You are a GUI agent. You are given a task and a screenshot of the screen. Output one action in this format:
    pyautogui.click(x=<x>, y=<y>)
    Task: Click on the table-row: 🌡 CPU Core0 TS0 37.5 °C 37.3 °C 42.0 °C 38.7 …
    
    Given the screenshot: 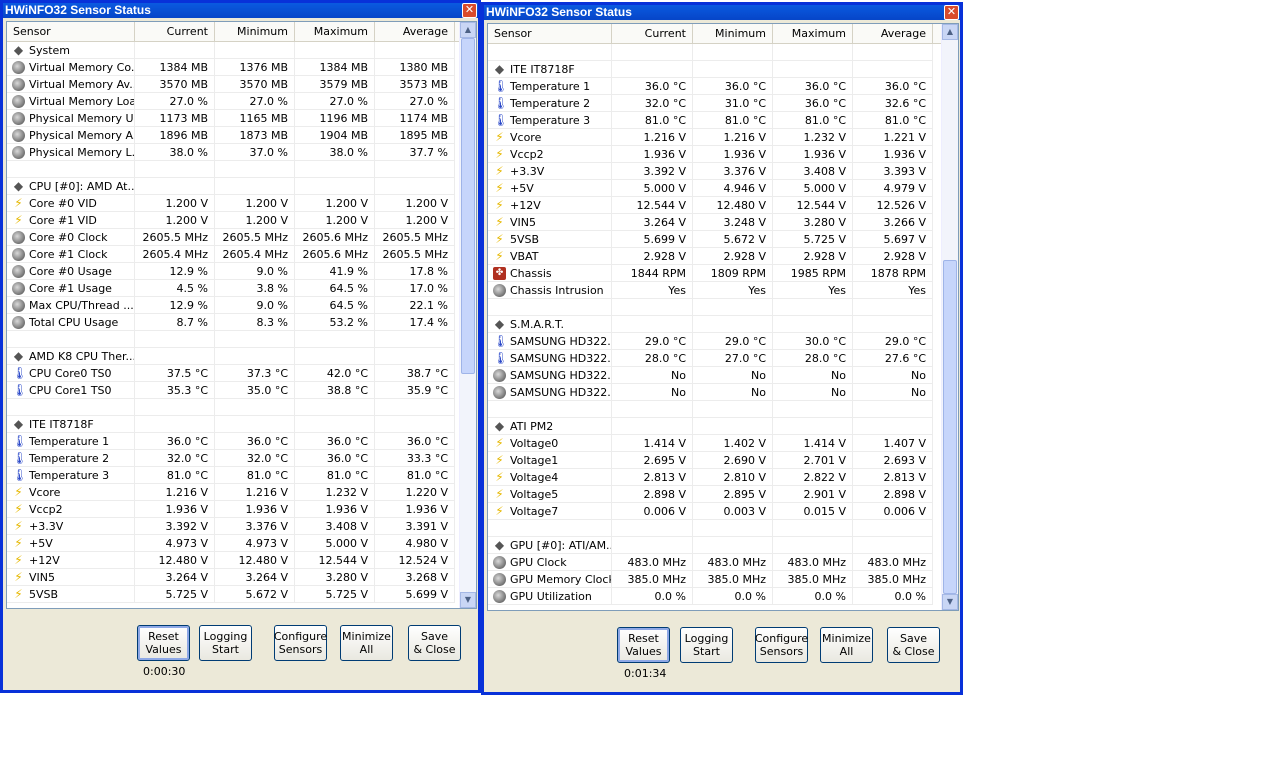 What is the action you would take?
    pyautogui.click(x=231, y=373)
    